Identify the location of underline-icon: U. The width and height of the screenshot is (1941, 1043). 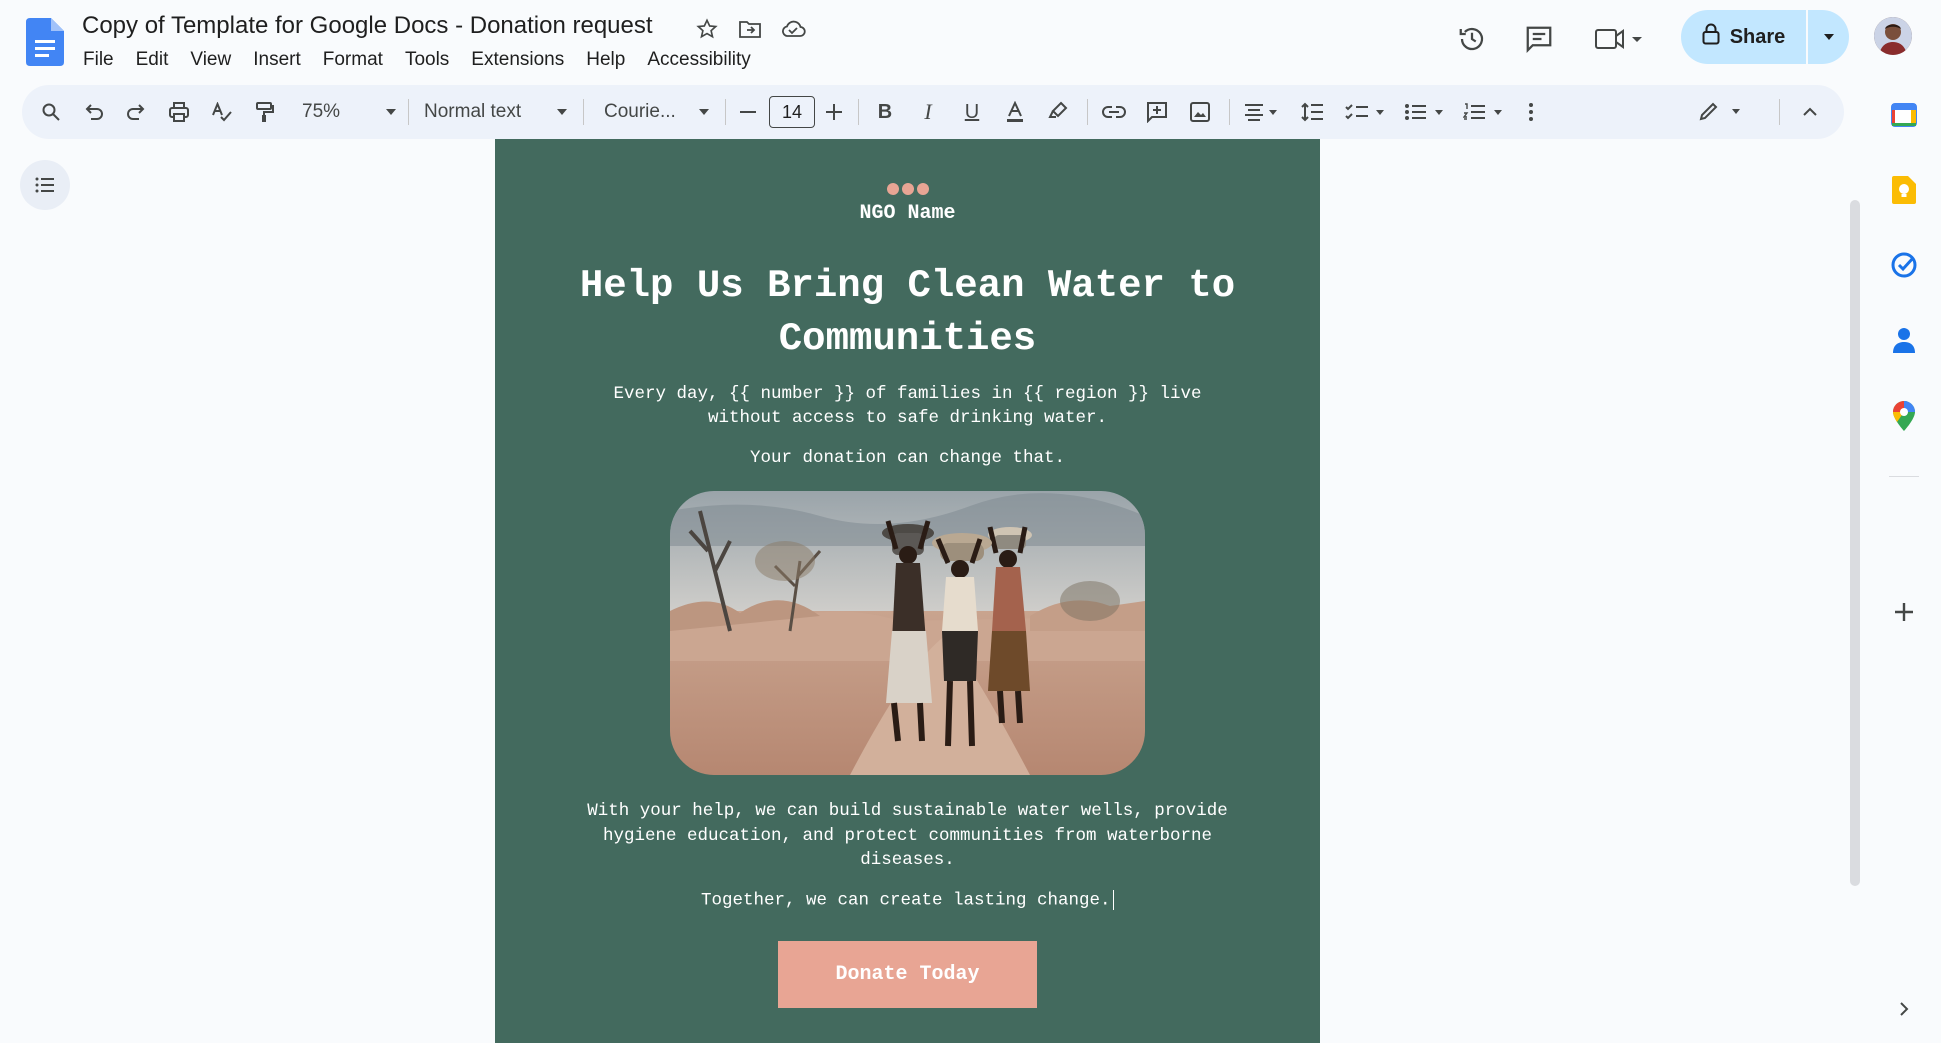
(972, 112).